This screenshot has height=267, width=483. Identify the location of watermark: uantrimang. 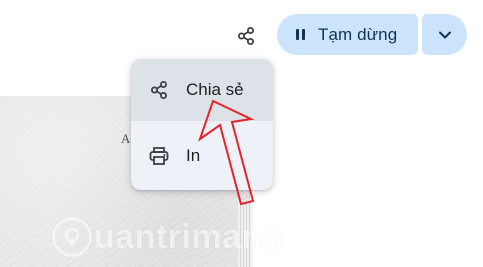
(168, 237).